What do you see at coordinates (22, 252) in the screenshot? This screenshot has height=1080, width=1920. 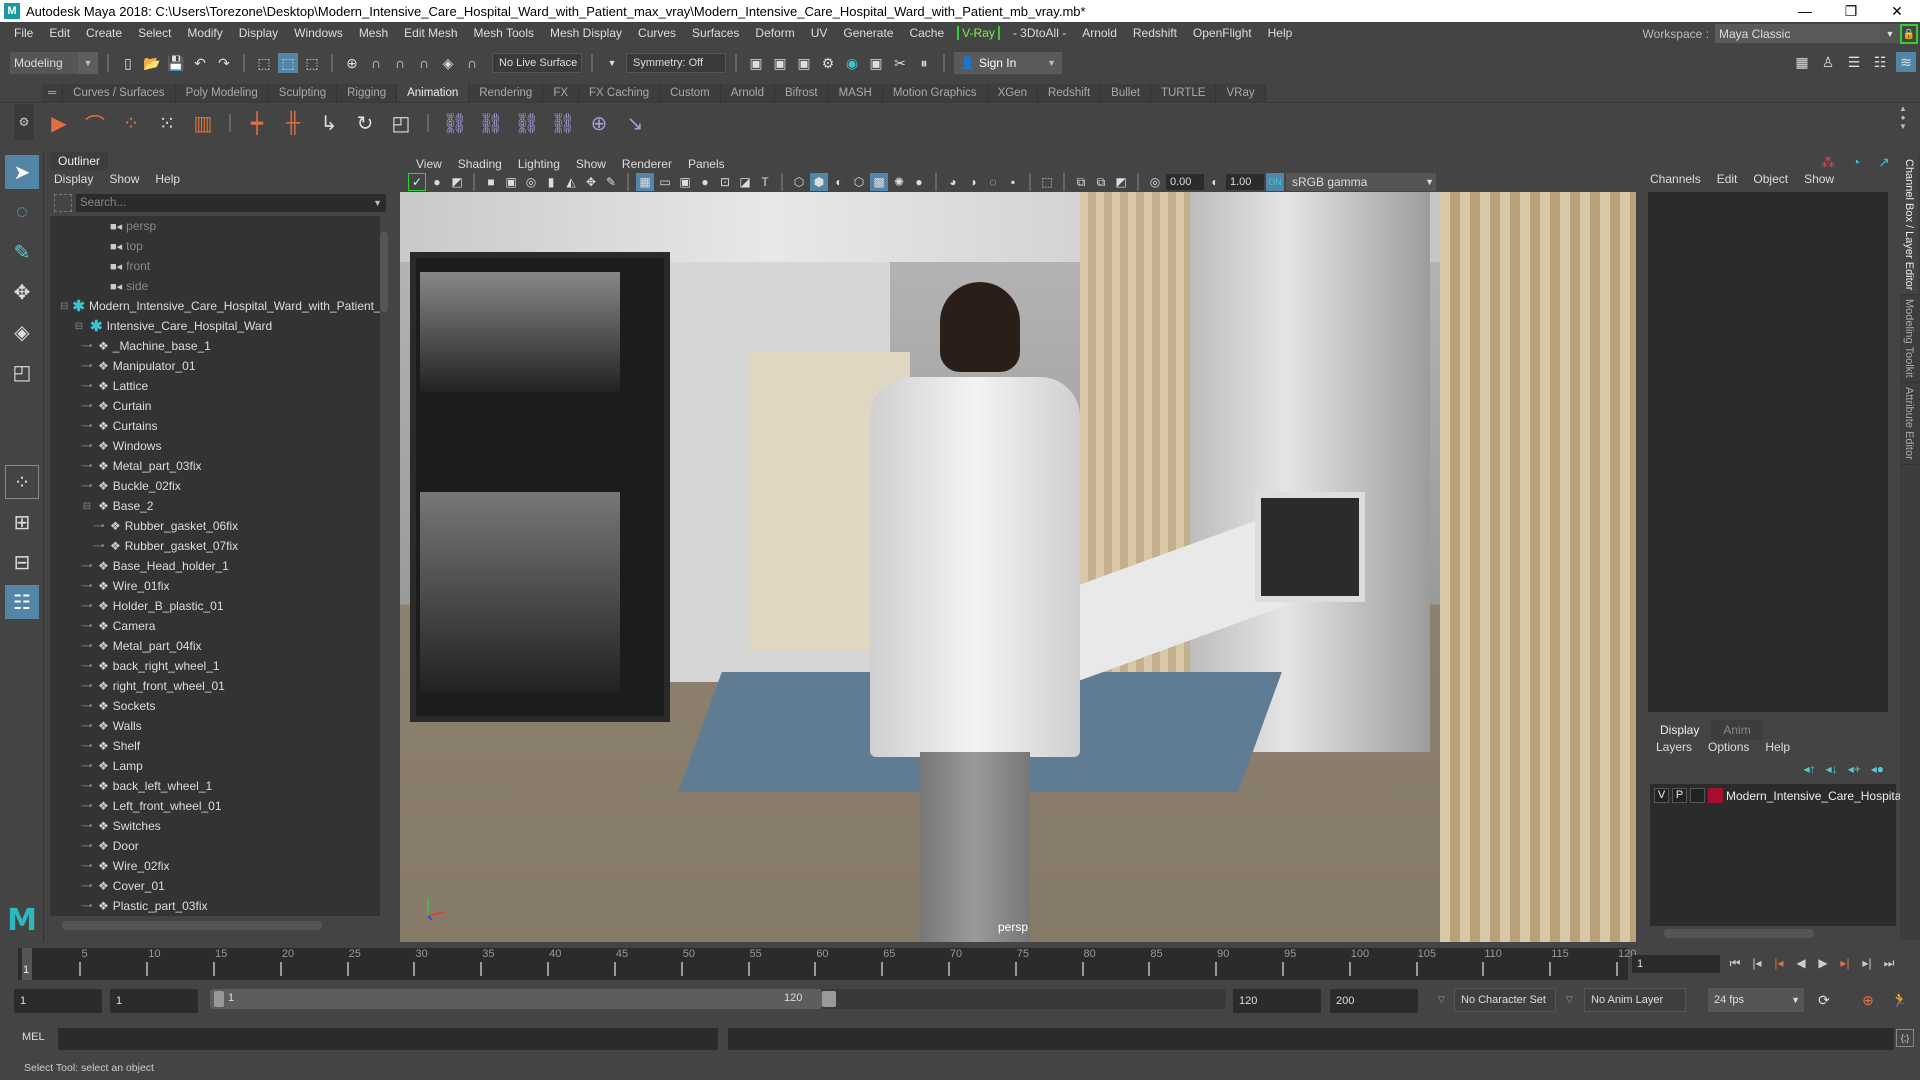 I see `paint-select-icon: ✎` at bounding box center [22, 252].